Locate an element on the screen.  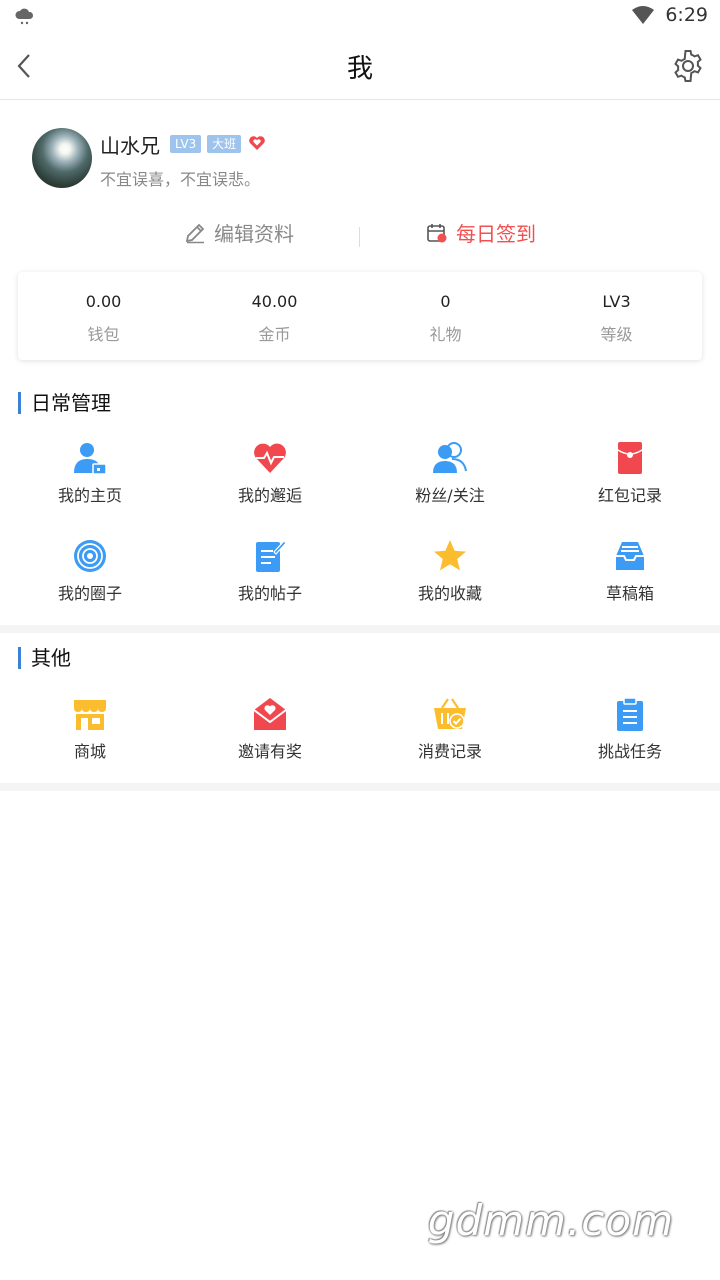
nav-bar: 我 is located at coordinates (360, 67).